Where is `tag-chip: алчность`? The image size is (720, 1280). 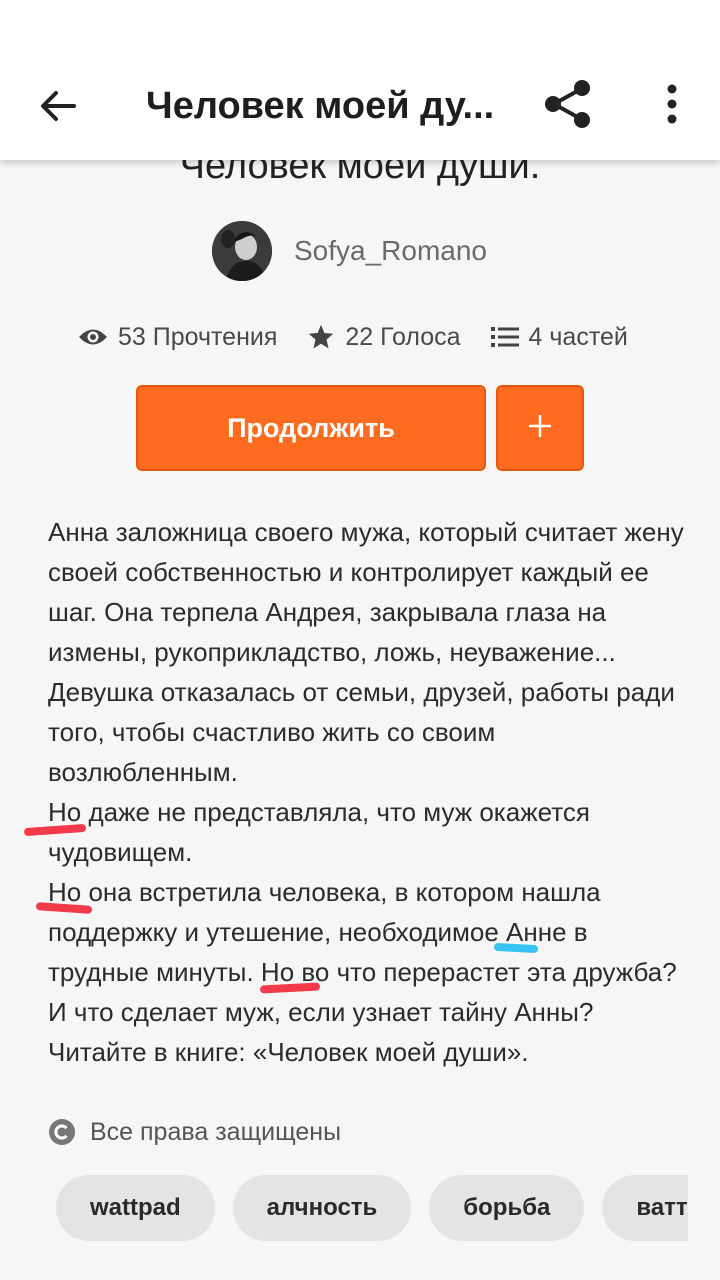 tag-chip: алчность is located at coordinates (322, 1208).